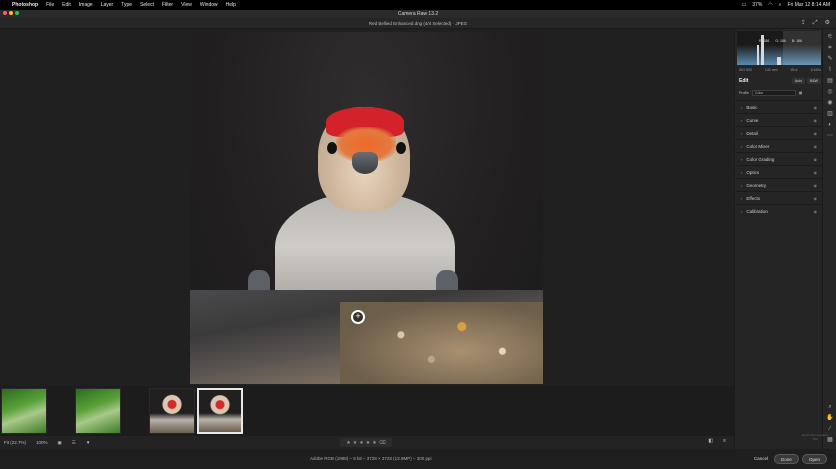  I want to click on section-color-grading: › Color Grading ◉, so click(779, 158).